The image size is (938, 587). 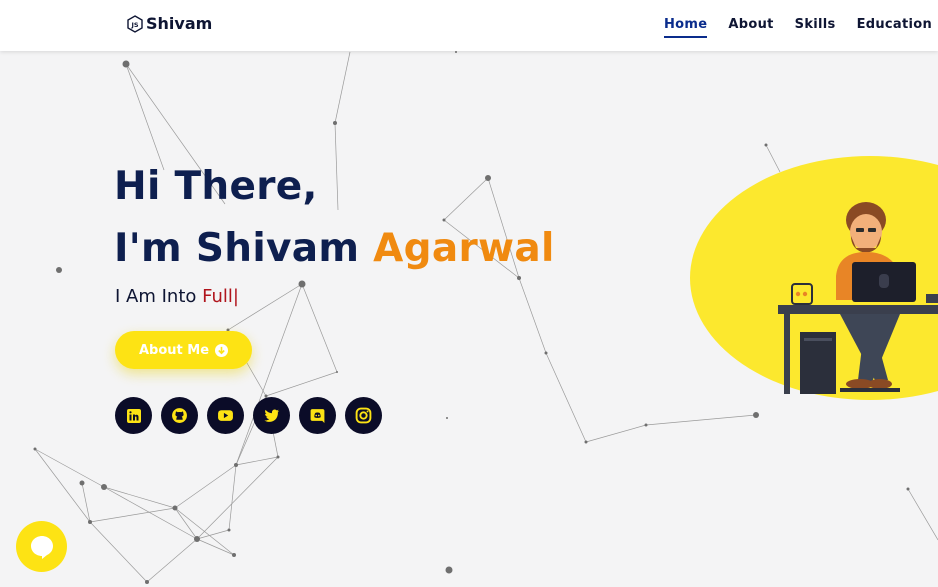 I want to click on instagram-icon, so click(x=363, y=415).